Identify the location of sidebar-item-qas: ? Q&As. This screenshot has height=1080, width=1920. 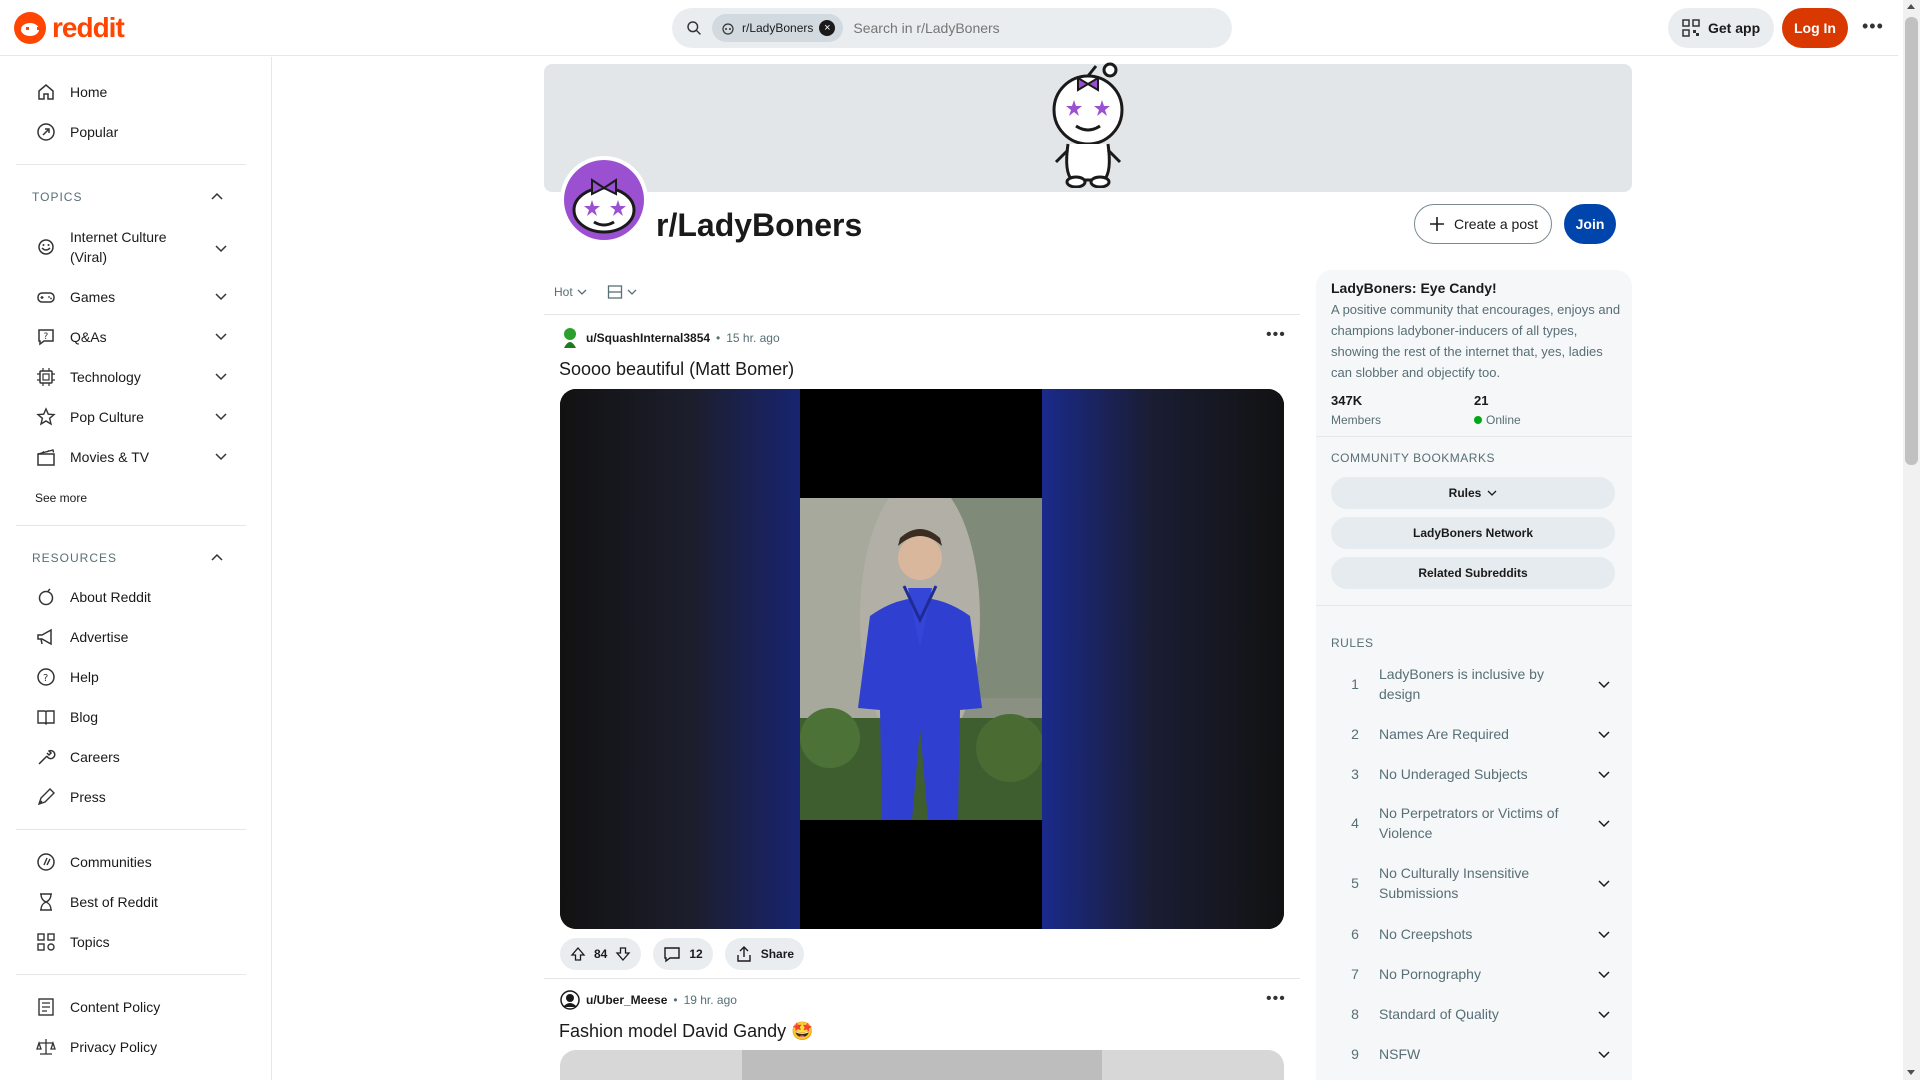
(132, 337).